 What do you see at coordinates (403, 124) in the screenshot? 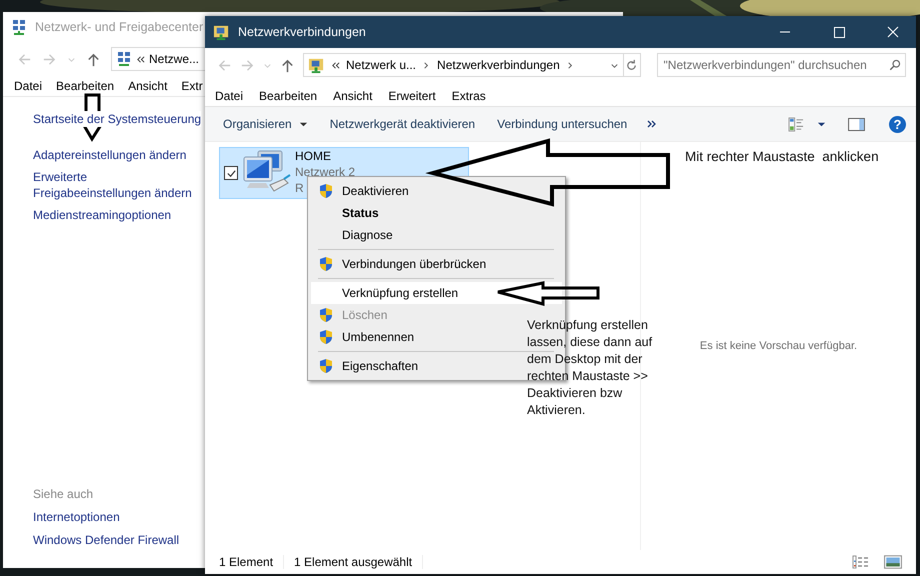
I see `toolbar-button: Netzwerkgerät deaktivieren` at bounding box center [403, 124].